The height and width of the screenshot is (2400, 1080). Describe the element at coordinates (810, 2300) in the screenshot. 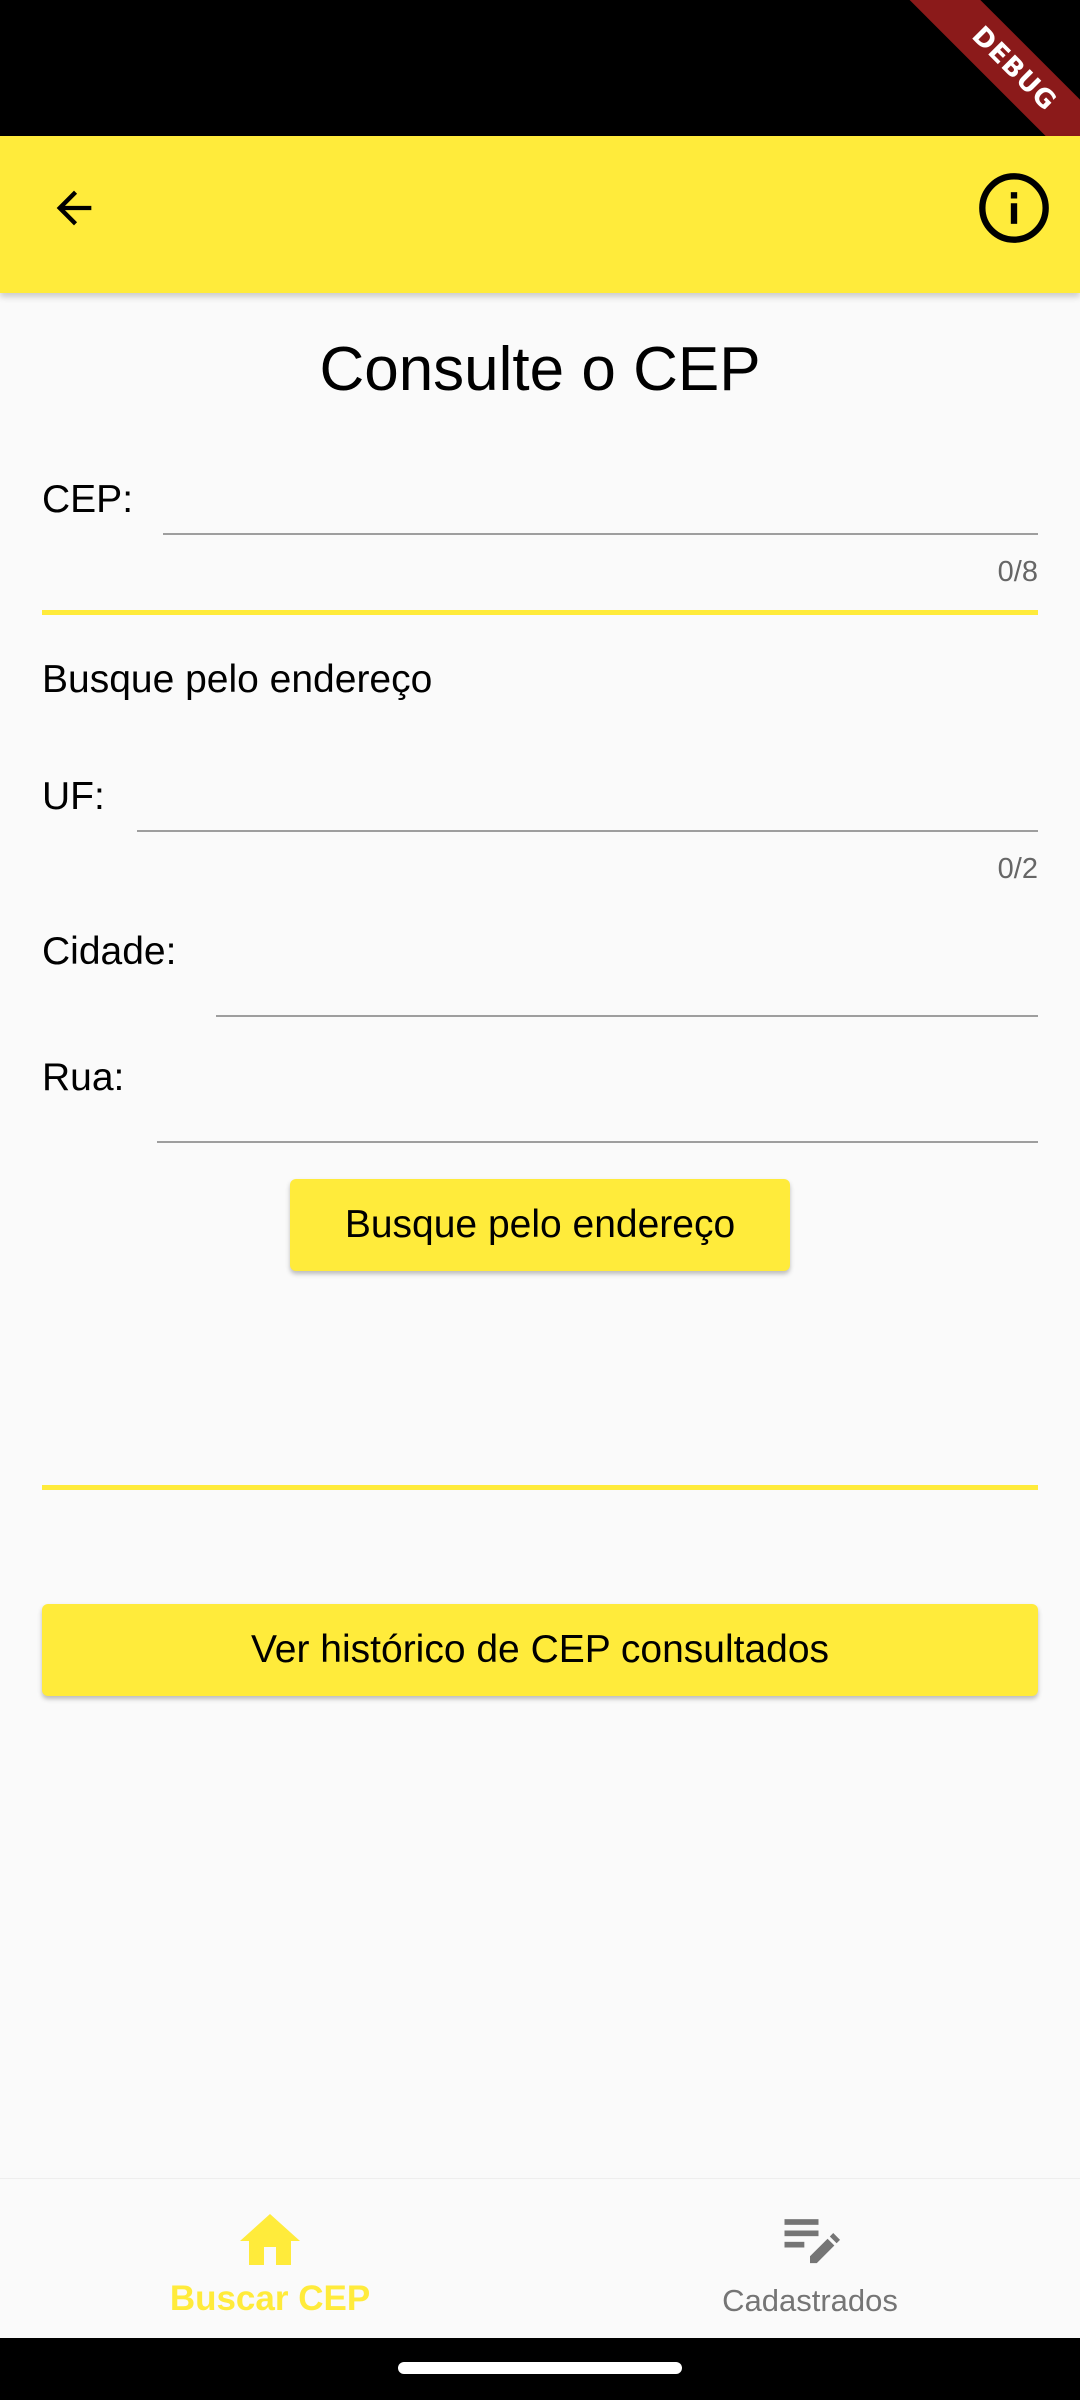

I see `nav-label-cadastrados: Cadastrados` at that location.